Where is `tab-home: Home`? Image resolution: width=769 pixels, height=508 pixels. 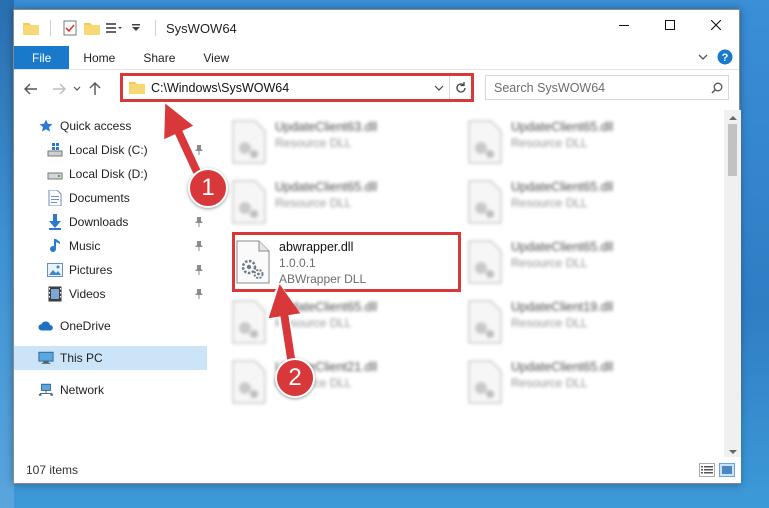 tab-home: Home is located at coordinates (99, 57).